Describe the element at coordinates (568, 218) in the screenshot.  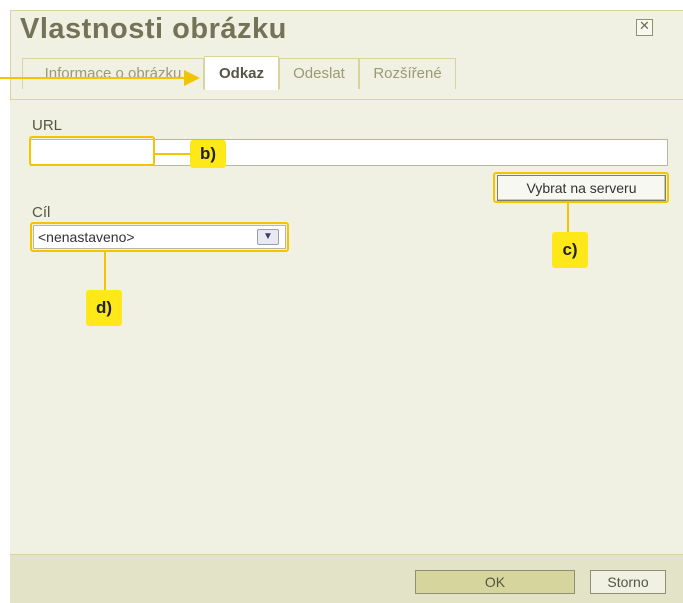
I see `connector-c` at that location.